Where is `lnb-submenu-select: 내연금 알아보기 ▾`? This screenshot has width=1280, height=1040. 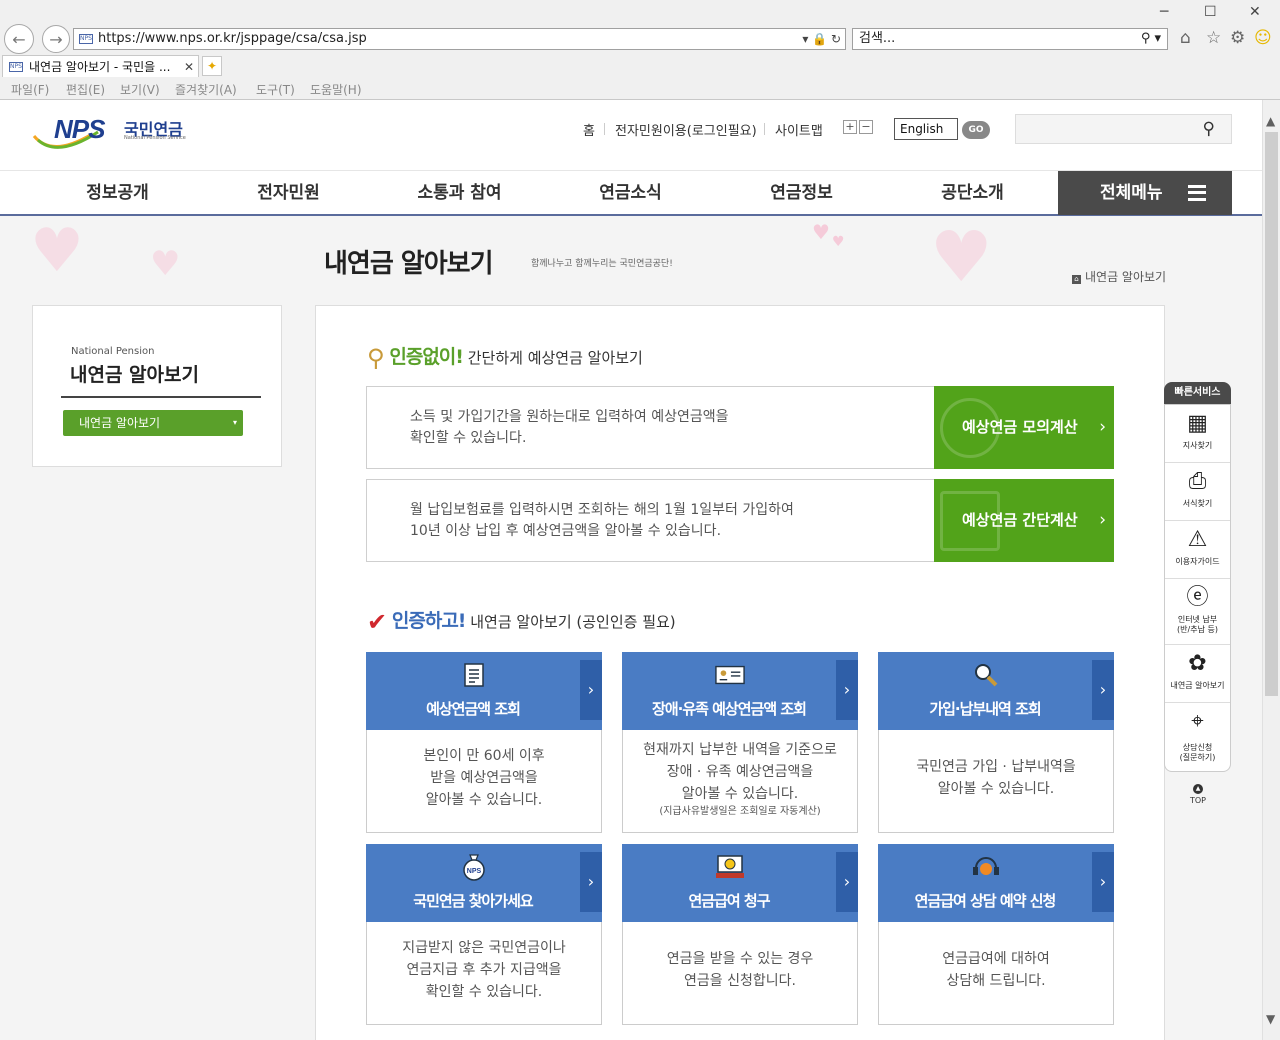 lnb-submenu-select: 내연금 알아보기 ▾ is located at coordinates (153, 423).